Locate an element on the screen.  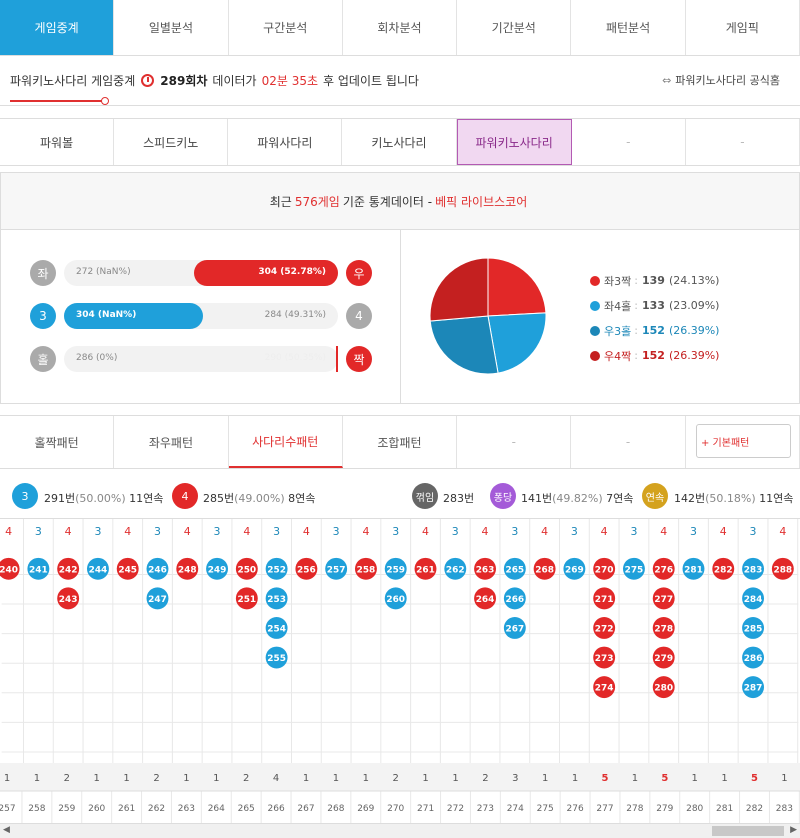
result-ball-number: 241 is located at coordinates (38, 570).